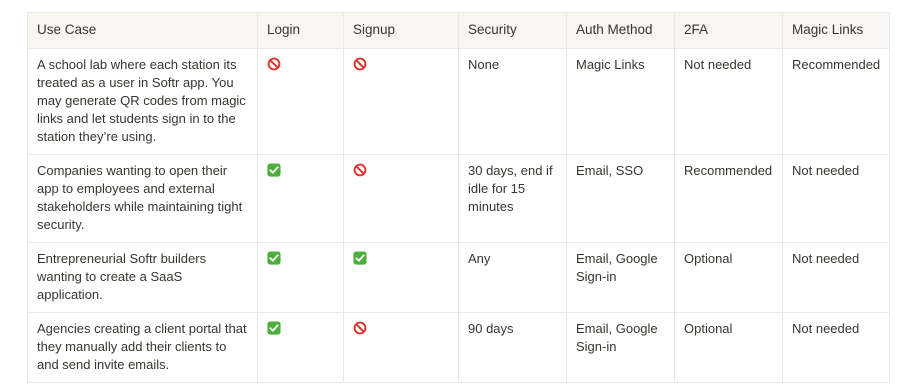  Describe the element at coordinates (142, 30) in the screenshot. I see `header-use-case: Use Case` at that location.